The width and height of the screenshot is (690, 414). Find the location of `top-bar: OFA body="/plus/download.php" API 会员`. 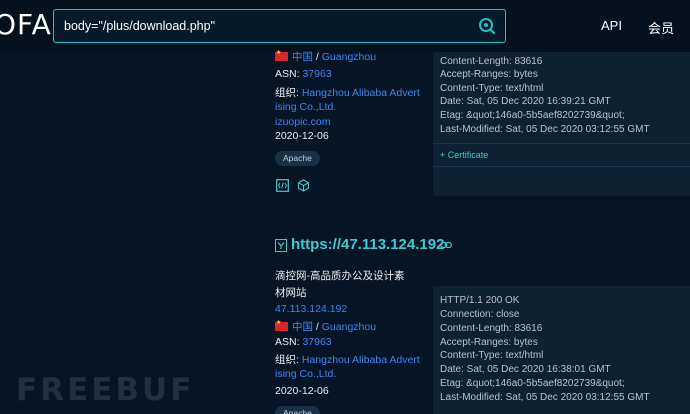

top-bar: OFA body="/plus/download.php" API 会员 is located at coordinates (345, 26).